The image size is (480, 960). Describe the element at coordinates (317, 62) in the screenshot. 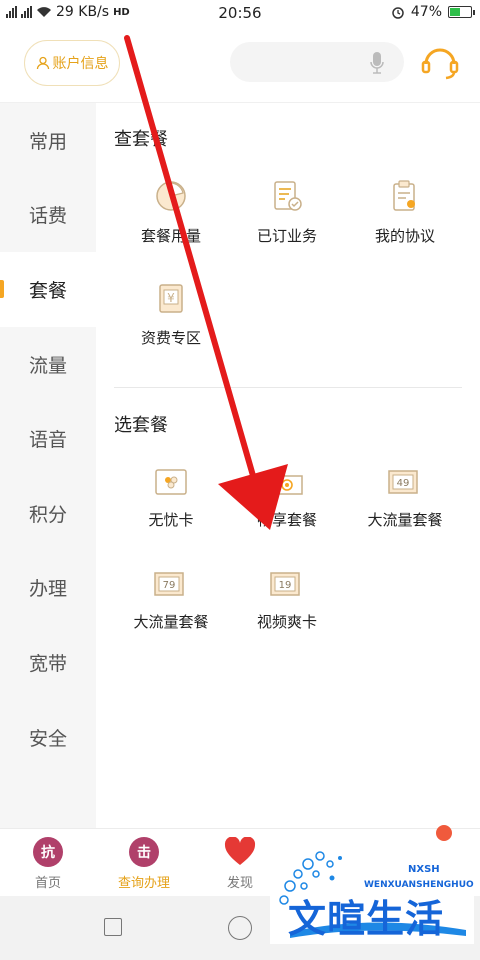

I see `search-input` at that location.